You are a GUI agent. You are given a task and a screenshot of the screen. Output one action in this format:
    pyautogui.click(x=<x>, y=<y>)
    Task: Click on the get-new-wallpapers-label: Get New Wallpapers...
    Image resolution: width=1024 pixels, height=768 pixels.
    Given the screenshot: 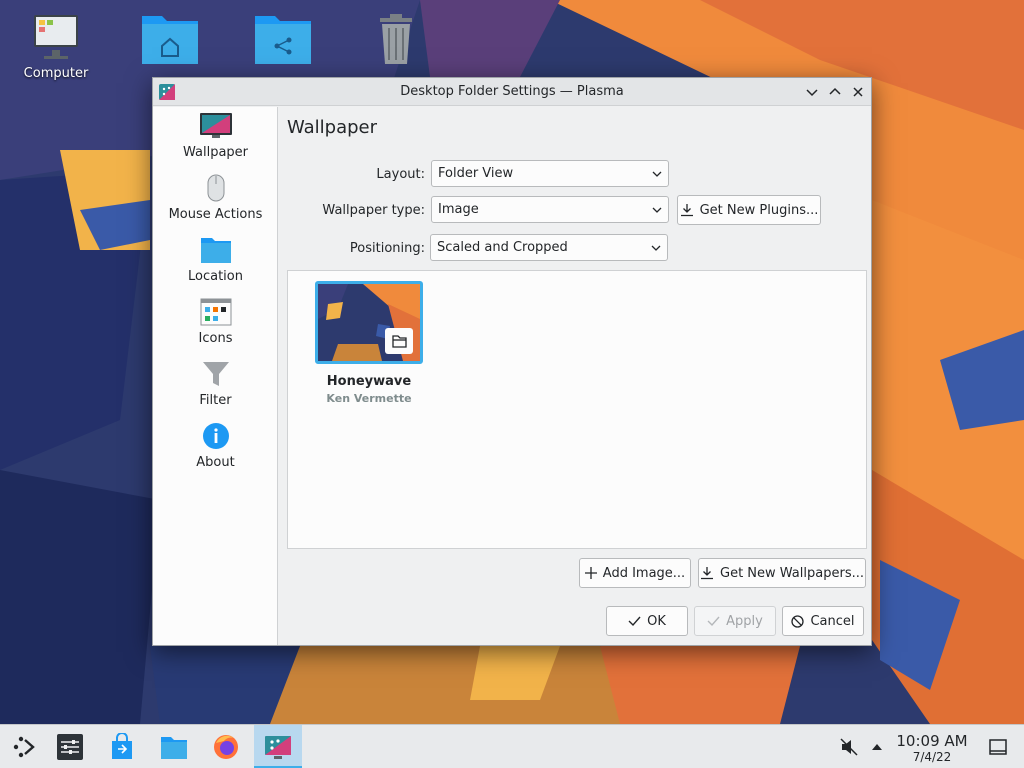 What is the action you would take?
    pyautogui.click(x=792, y=573)
    